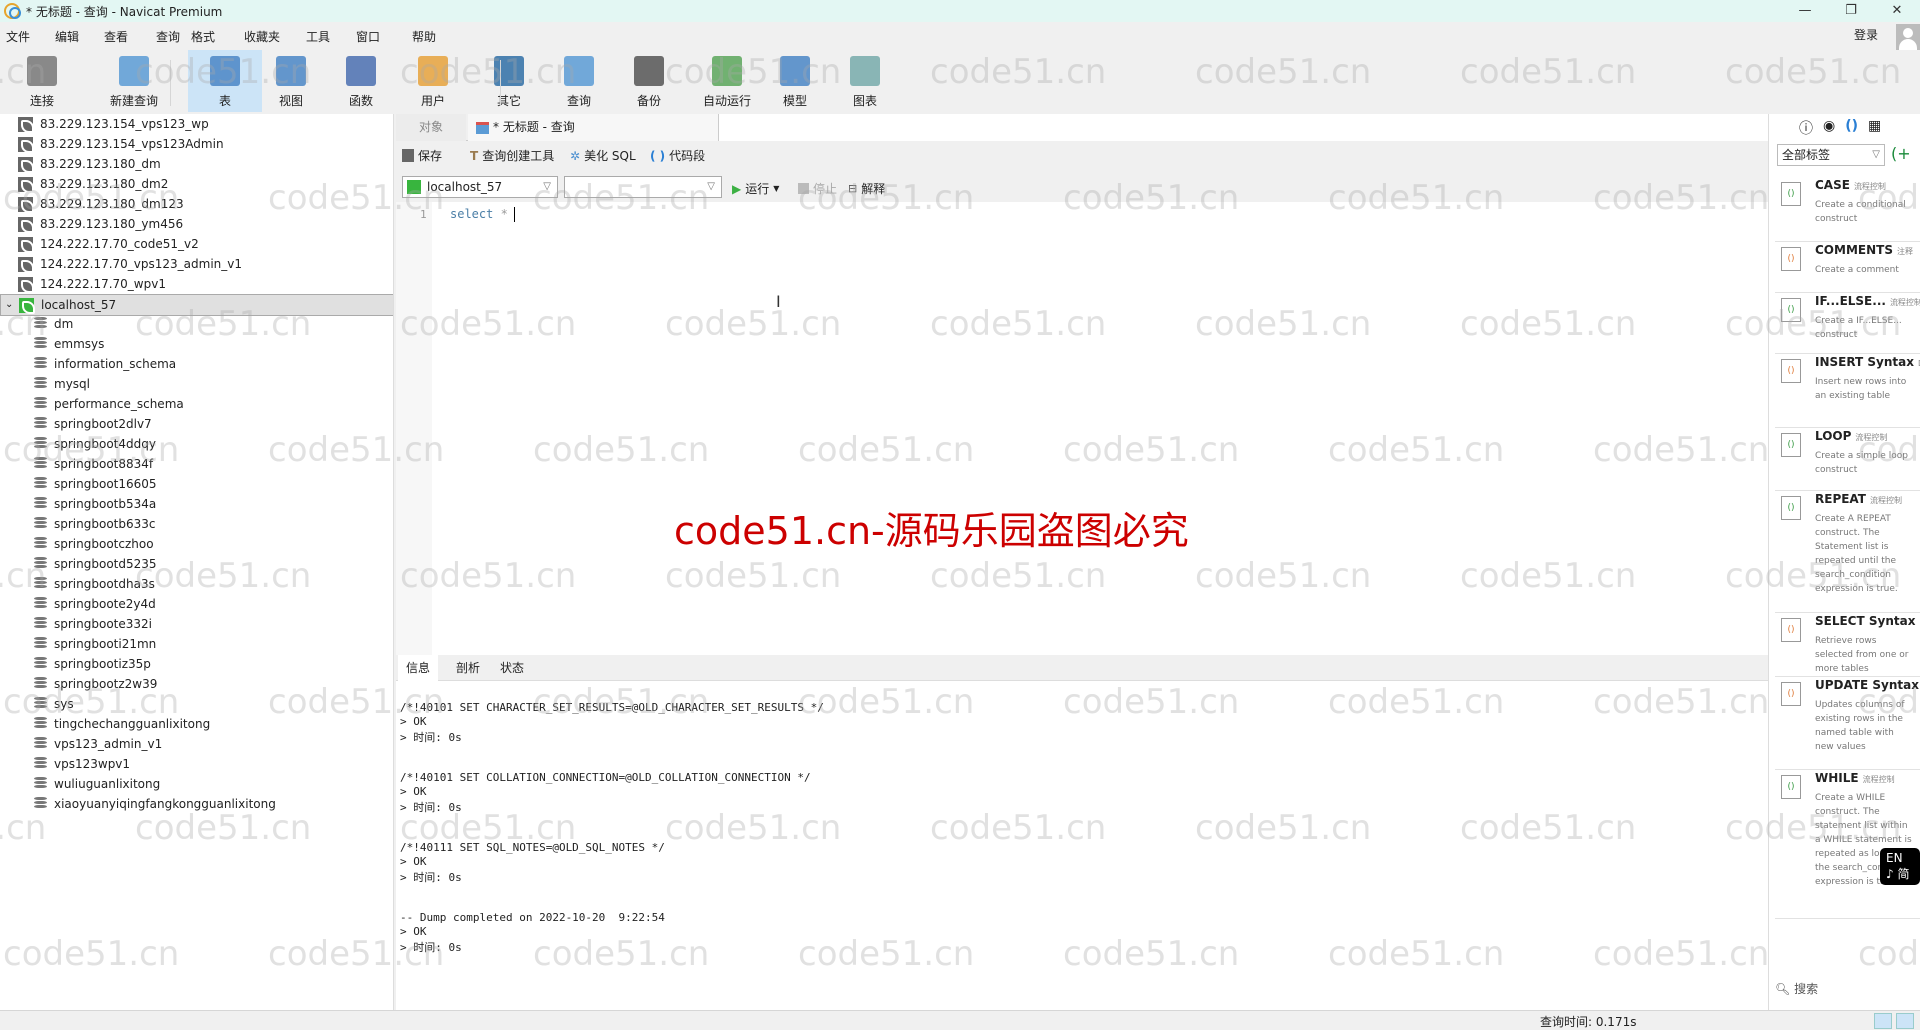 The height and width of the screenshot is (1030, 1920). I want to click on snippet-item: () COMMENTS 注释 Create a comment, so click(1847, 267).